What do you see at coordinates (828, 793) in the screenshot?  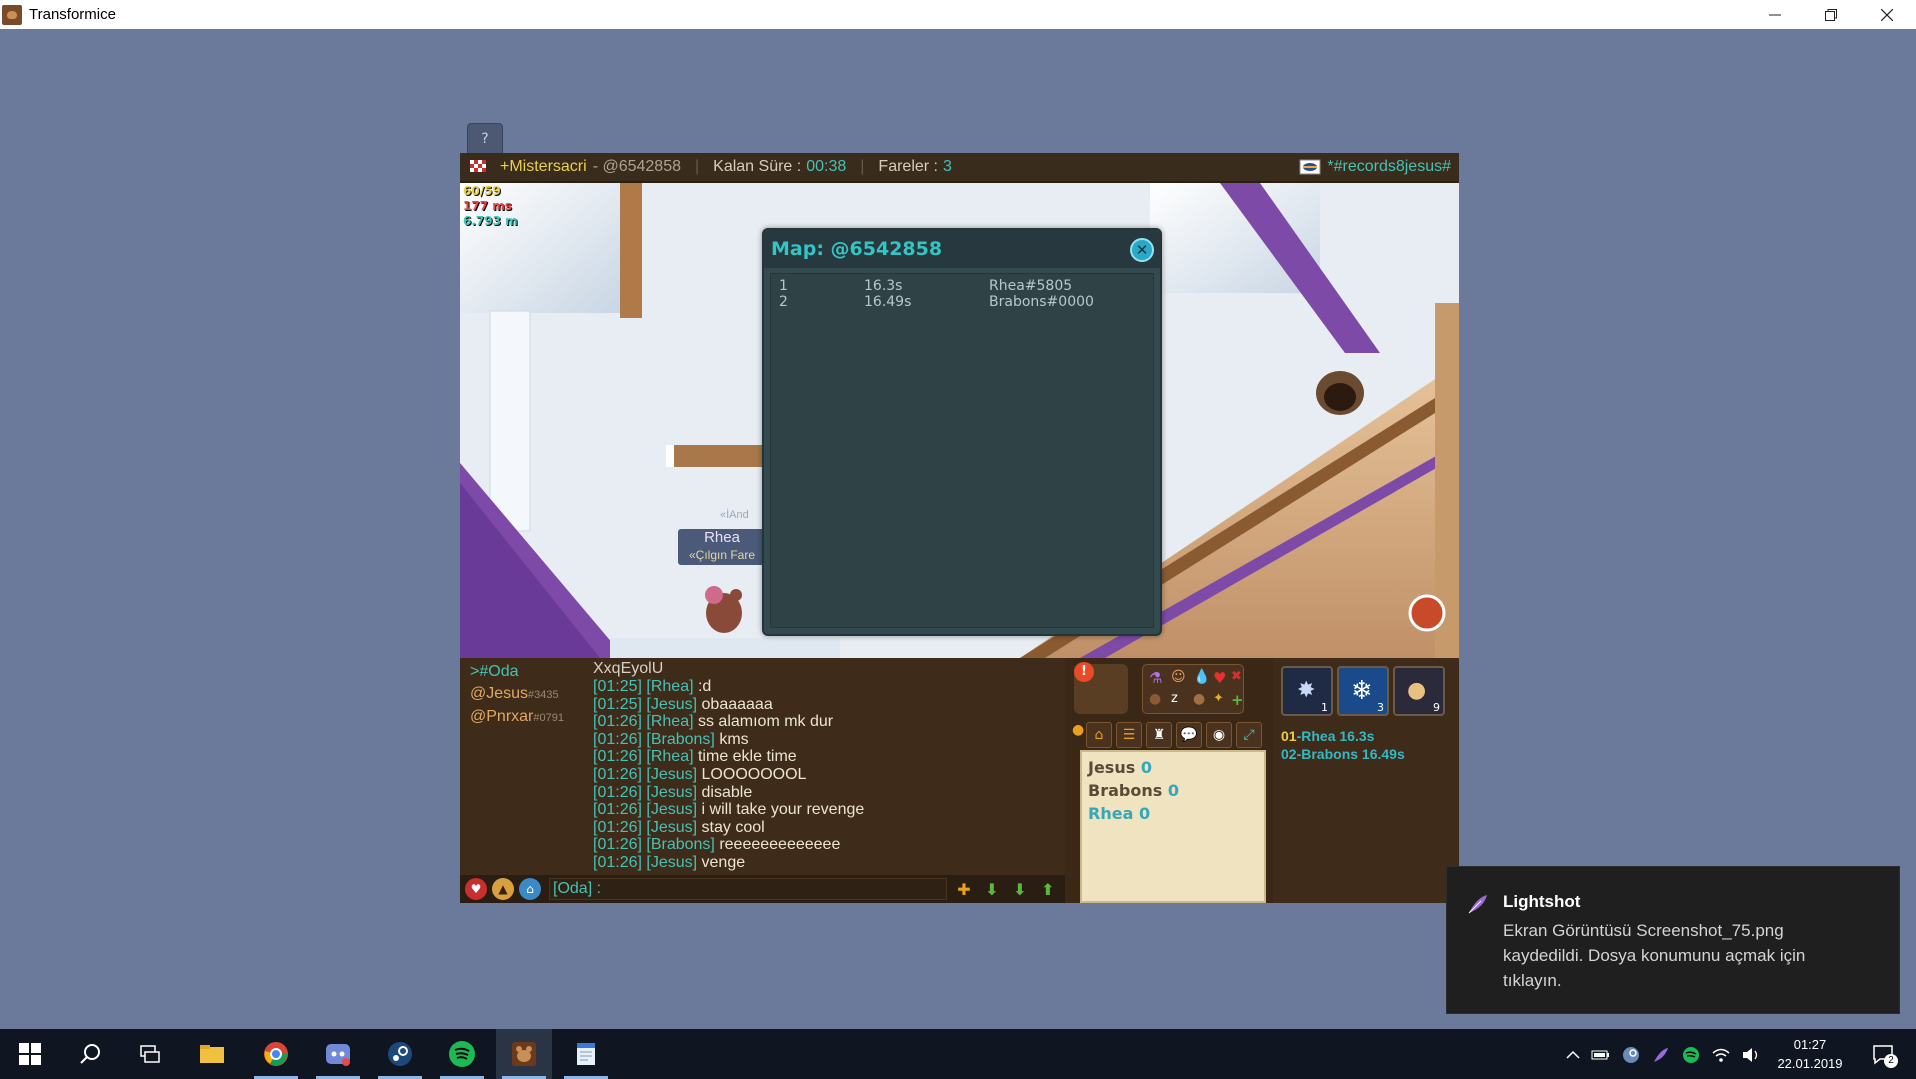 I see `chat-message: [01:26] [Jesus] disable` at bounding box center [828, 793].